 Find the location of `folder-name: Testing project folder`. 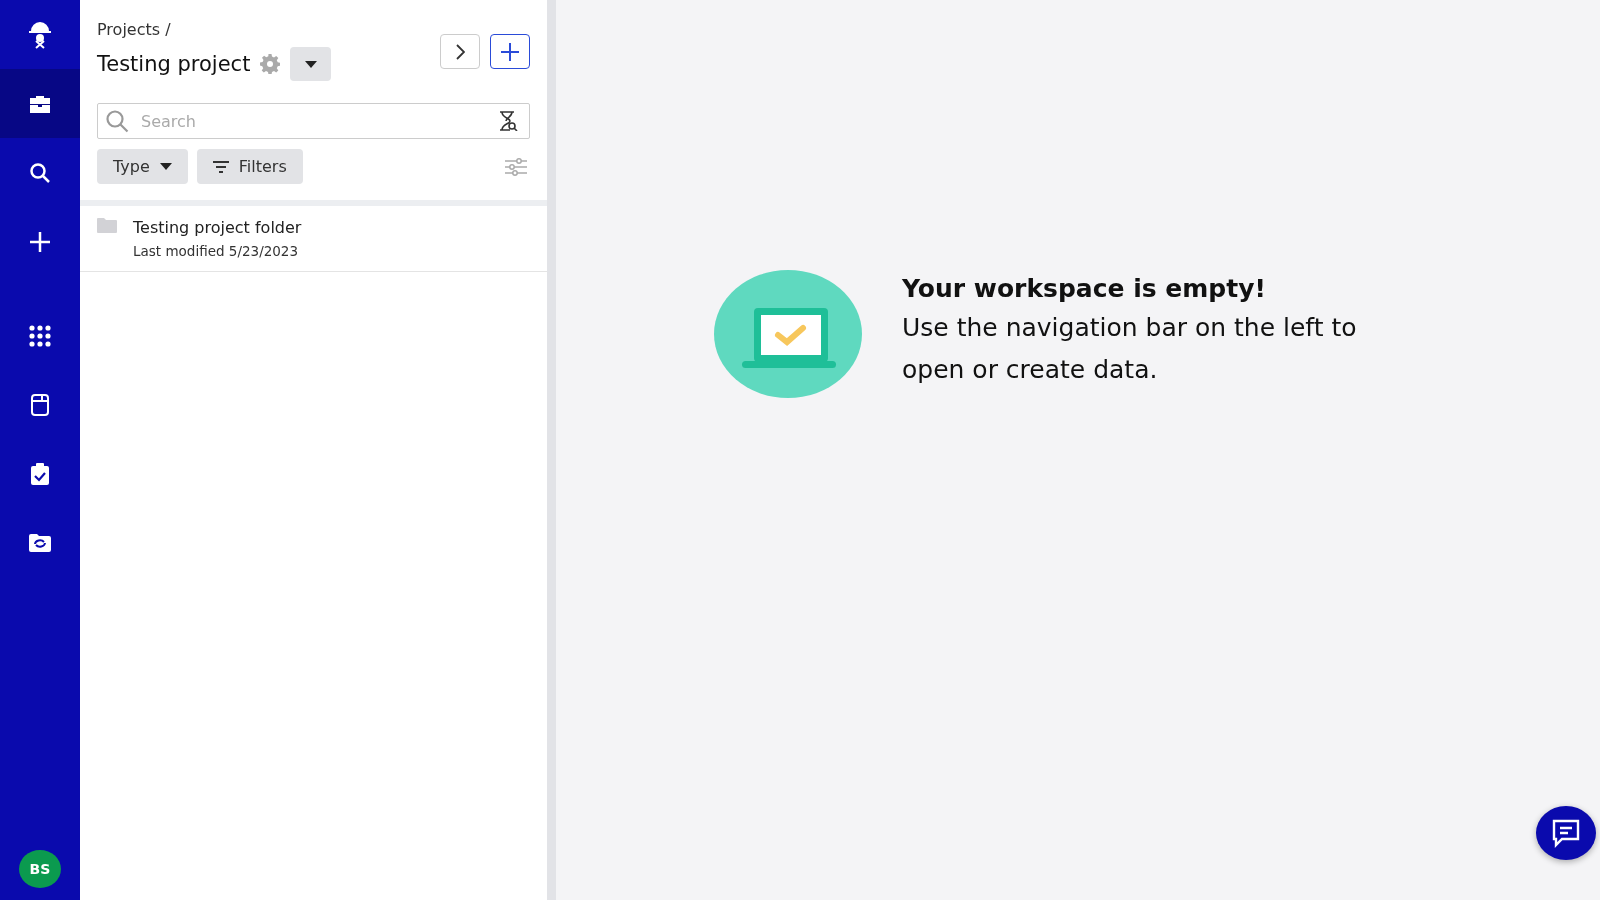

folder-name: Testing project folder is located at coordinates (217, 227).